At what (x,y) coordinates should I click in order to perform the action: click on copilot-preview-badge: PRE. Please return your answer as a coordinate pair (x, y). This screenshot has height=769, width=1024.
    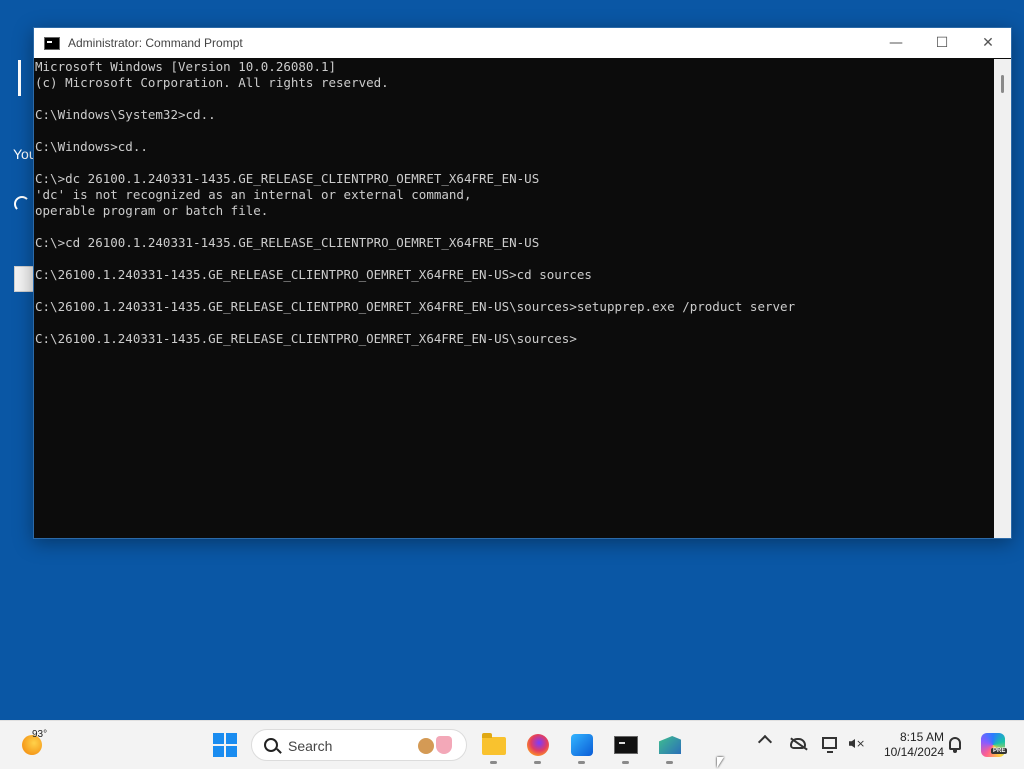
    Looking at the image, I should click on (999, 751).